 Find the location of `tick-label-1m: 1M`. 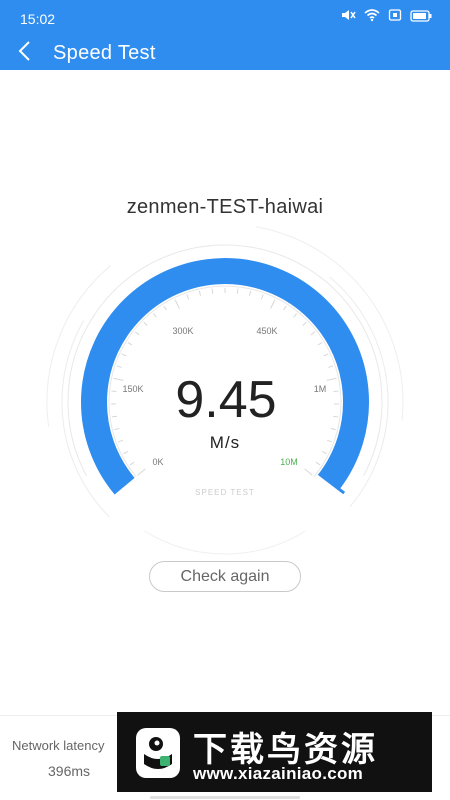

tick-label-1m: 1M is located at coordinates (320, 389).